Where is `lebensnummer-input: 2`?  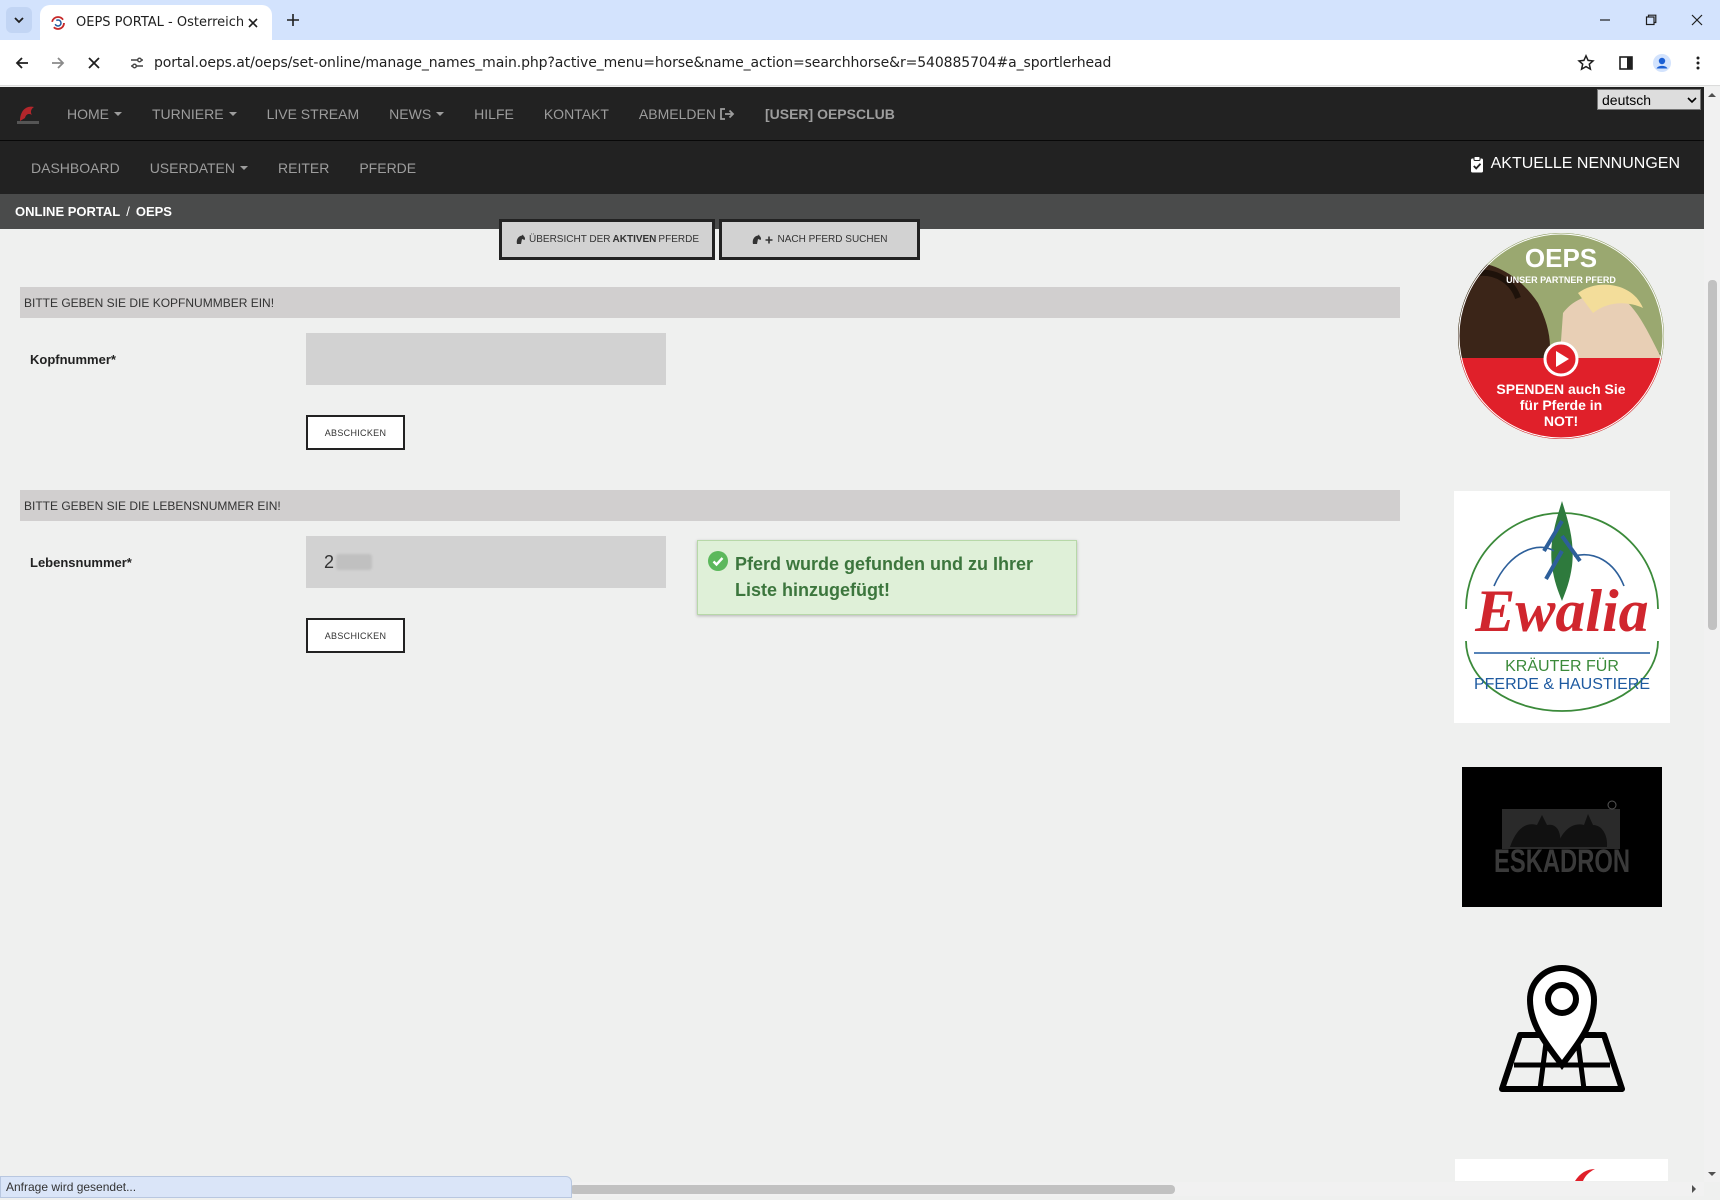
lebensnummer-input: 2 is located at coordinates (486, 562).